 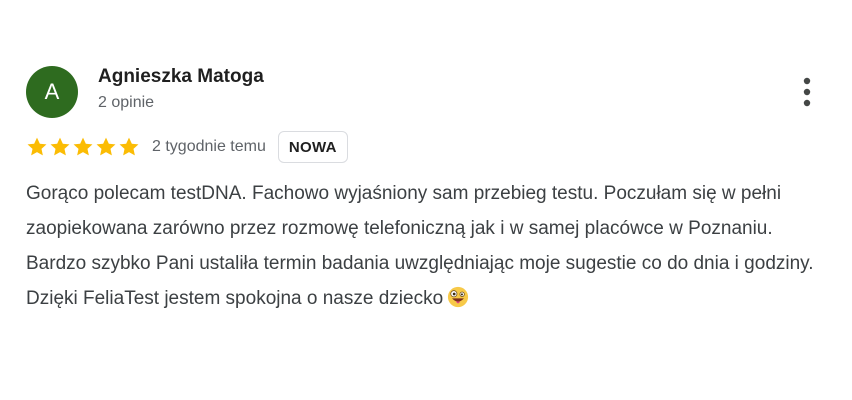 I want to click on more-options-button, so click(x=807, y=92).